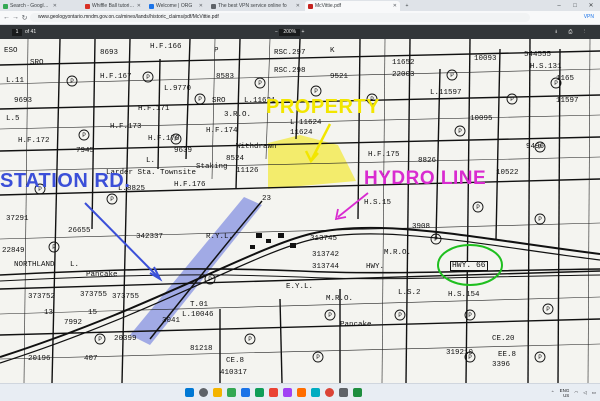 This screenshot has height=401, width=600. Describe the element at coordinates (220, 237) in the screenshot. I see `parcel-label: R.Y.L.` at that location.